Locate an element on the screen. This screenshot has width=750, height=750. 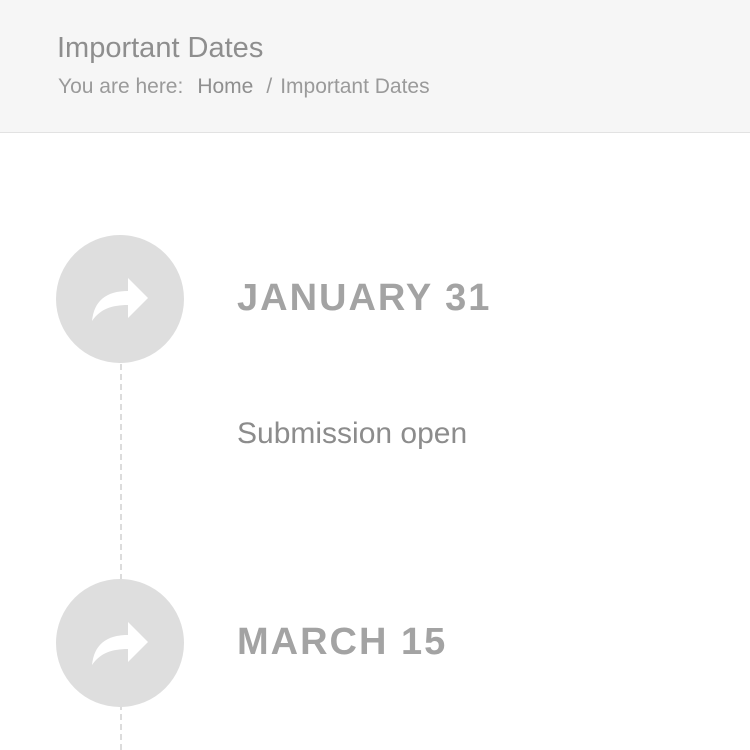
breadcrumb-home-link: Home is located at coordinates (225, 86).